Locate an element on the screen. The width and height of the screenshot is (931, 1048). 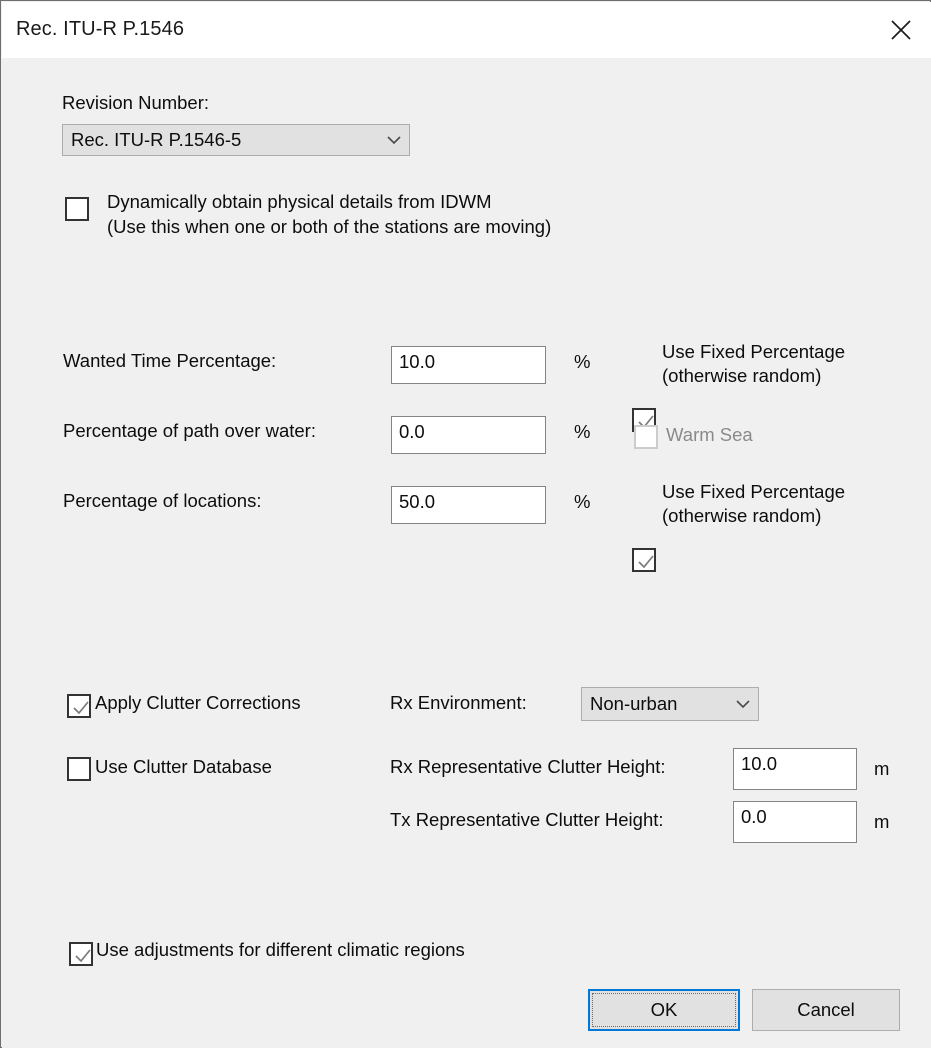
rx-environment-select: Non-urban is located at coordinates (670, 704).